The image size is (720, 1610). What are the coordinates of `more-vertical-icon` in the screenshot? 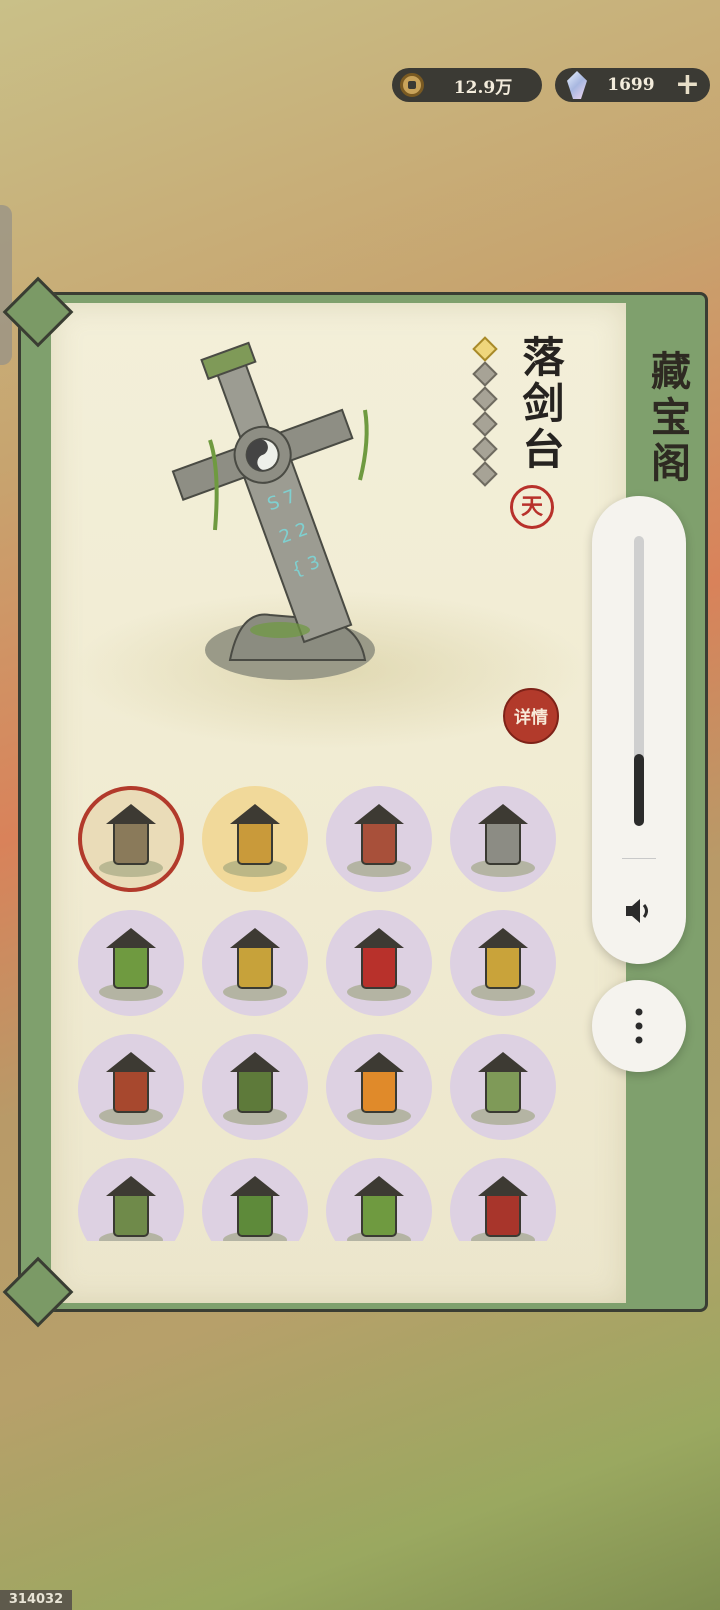 It's located at (639, 1026).